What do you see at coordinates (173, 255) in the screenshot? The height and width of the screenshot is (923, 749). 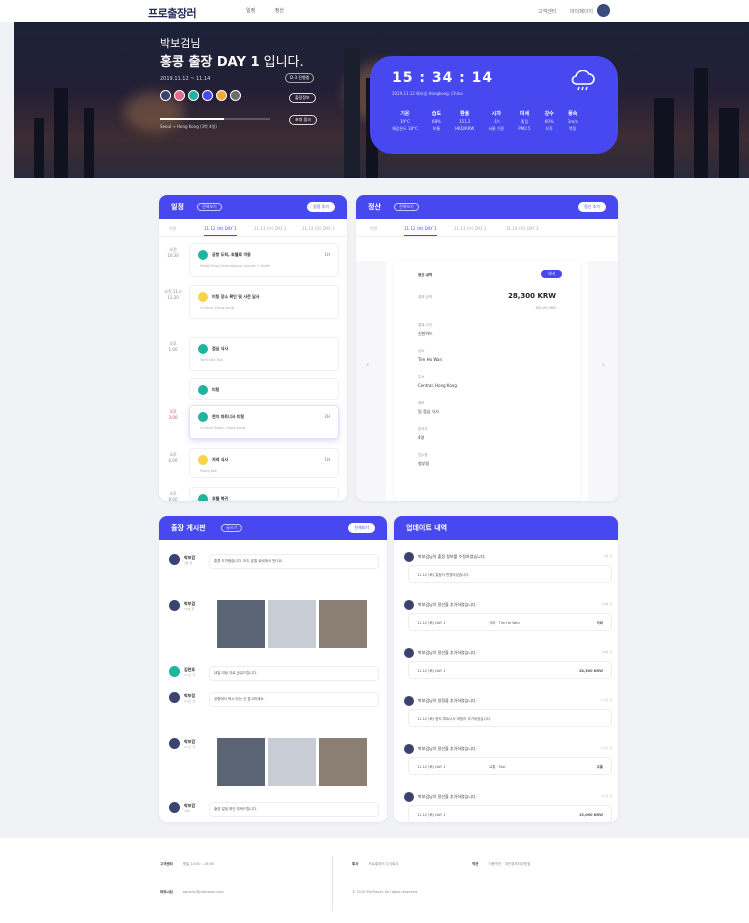 I see `schedule-time-b: 10:30` at bounding box center [173, 255].